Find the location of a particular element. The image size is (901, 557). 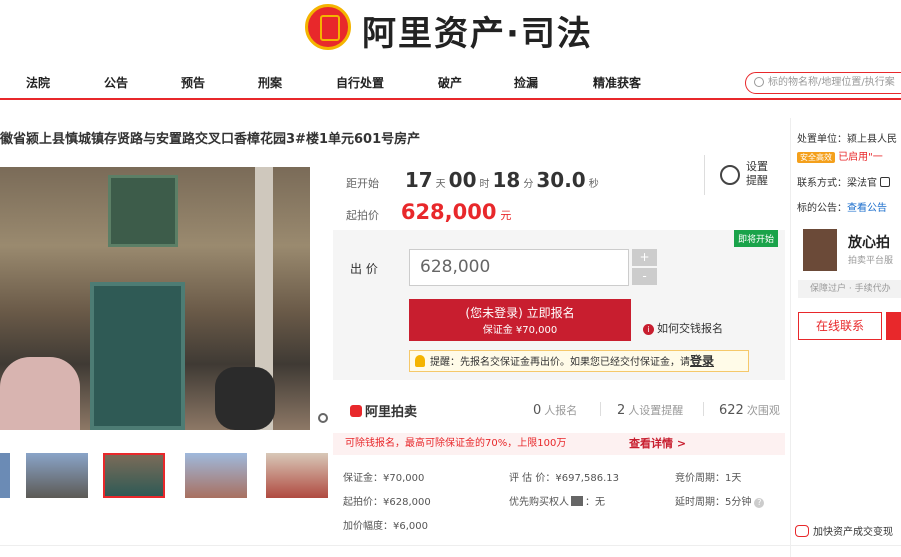

help-icon: ? is located at coordinates (759, 503).